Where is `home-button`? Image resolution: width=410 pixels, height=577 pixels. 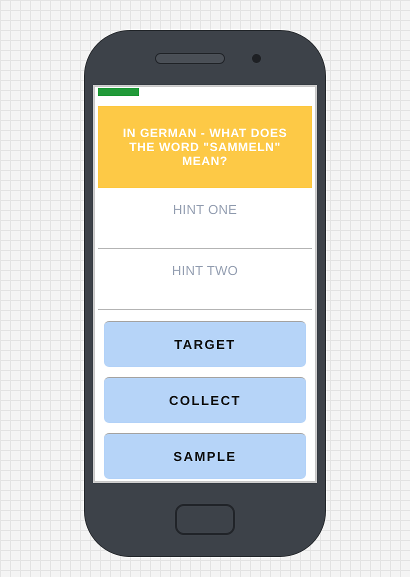 home-button is located at coordinates (205, 519).